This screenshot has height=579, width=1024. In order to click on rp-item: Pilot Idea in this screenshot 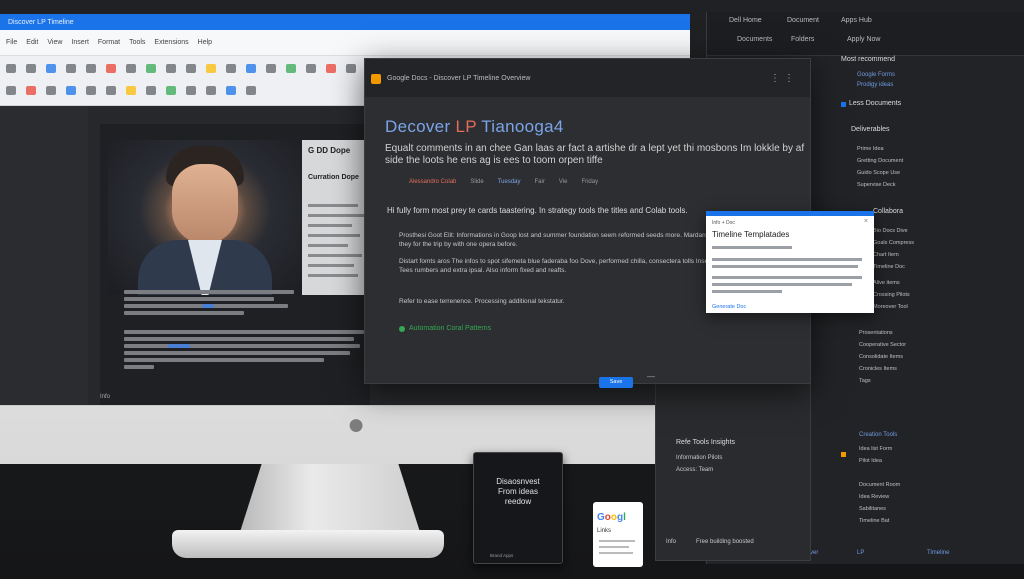, I will do `click(870, 461)`.